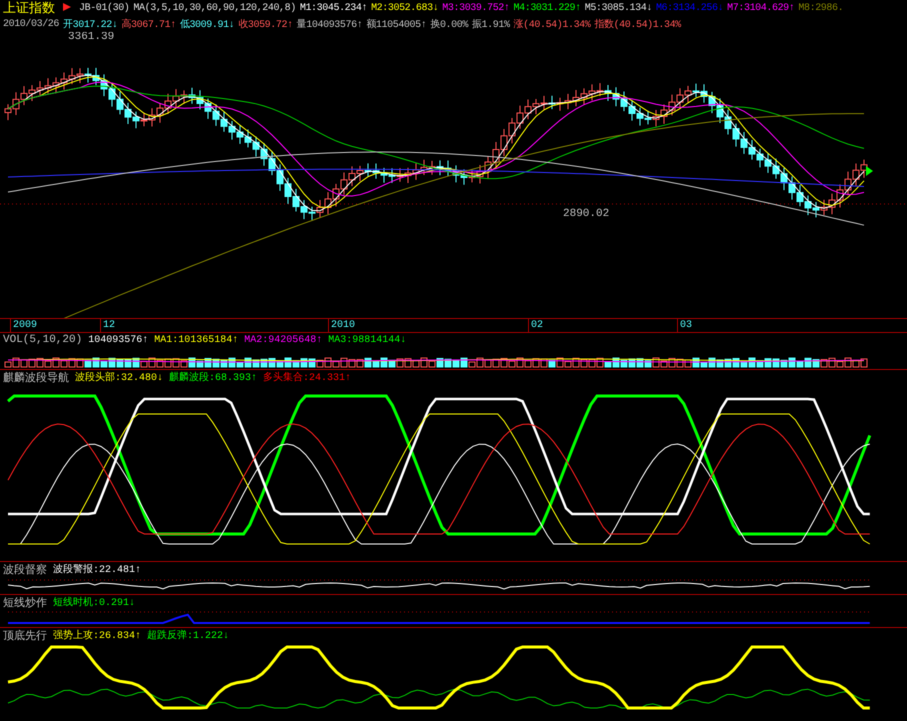  Describe the element at coordinates (214, 8) in the screenshot. I see `indicator-reading: MA(3,5,10,30,60,90,120,240,8)` at that location.